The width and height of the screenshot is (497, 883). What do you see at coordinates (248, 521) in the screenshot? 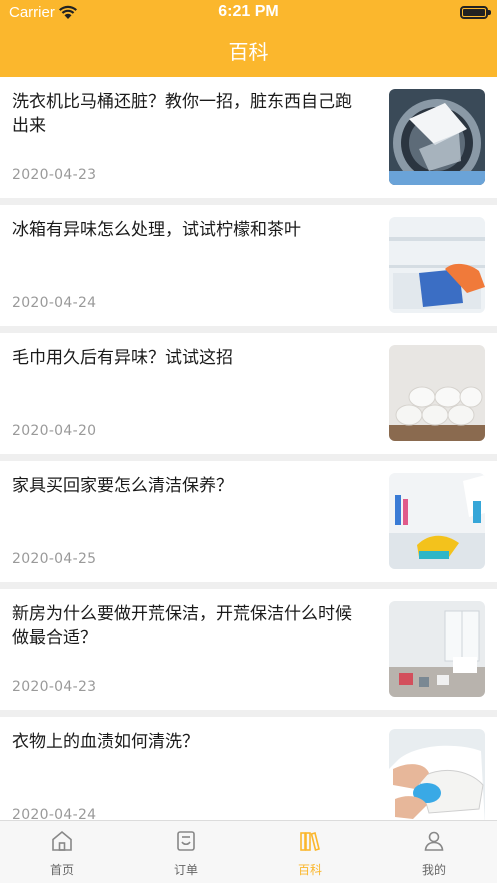
I see `article-item: 家具买回家要怎么清洁保养？ 2020-04-25` at bounding box center [248, 521].